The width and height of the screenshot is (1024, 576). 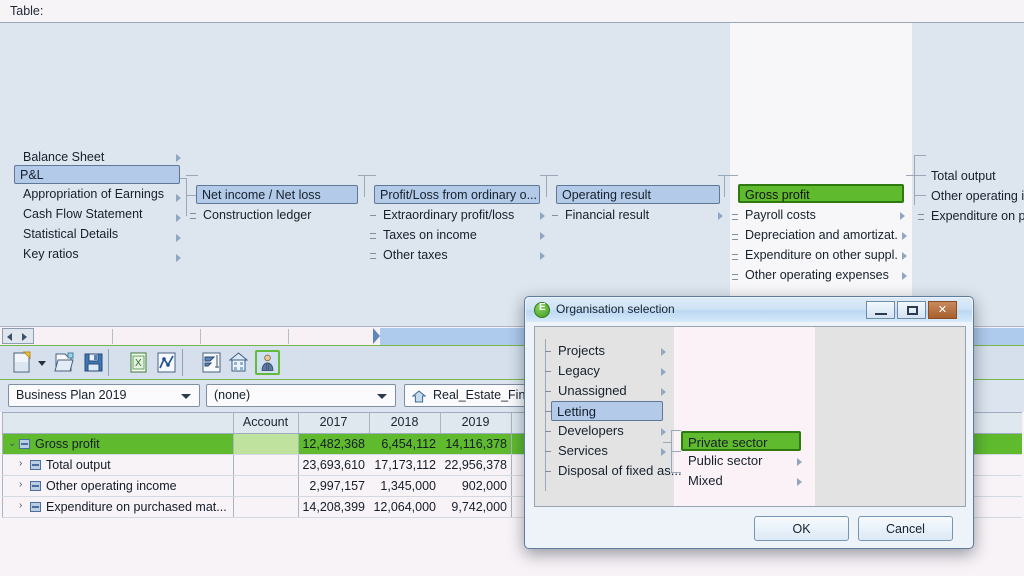 What do you see at coordinates (333, 465) in the screenshot?
I see `cell-2017: 23,693,610` at bounding box center [333, 465].